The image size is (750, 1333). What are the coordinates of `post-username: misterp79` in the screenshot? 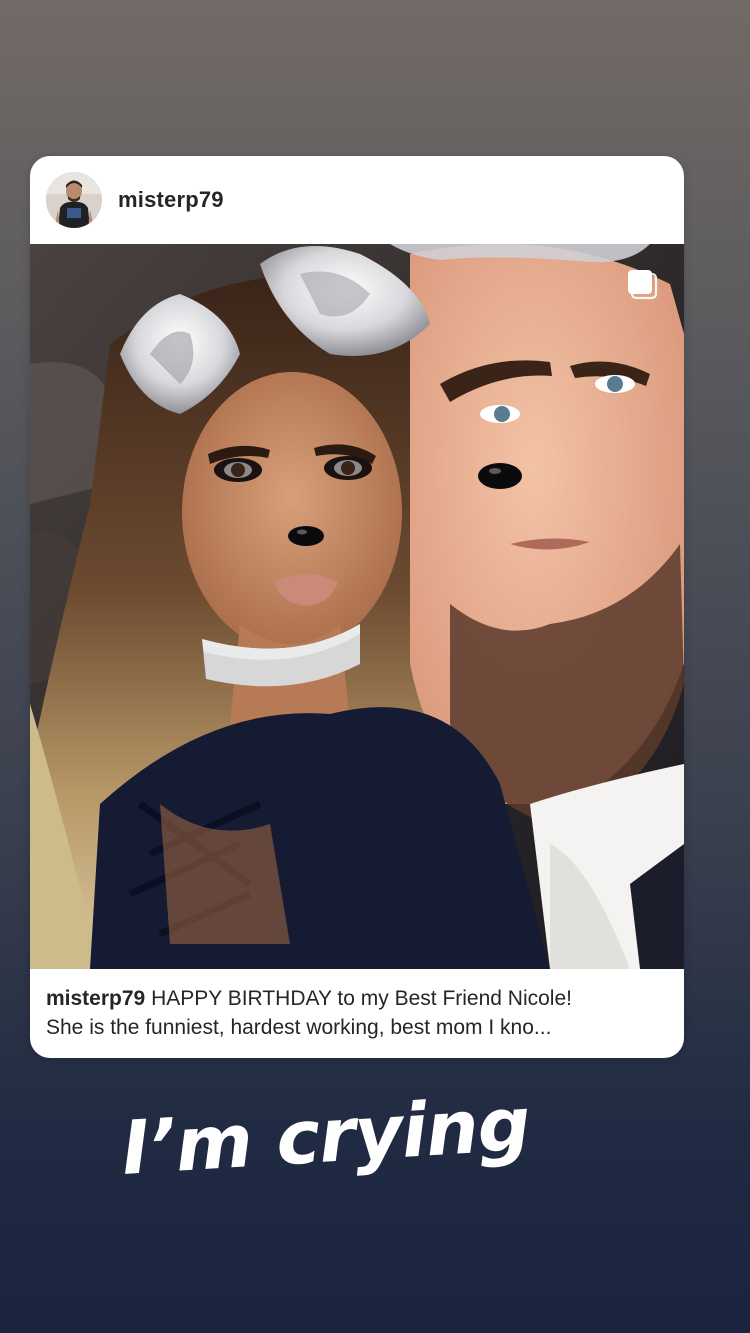 It's located at (171, 200).